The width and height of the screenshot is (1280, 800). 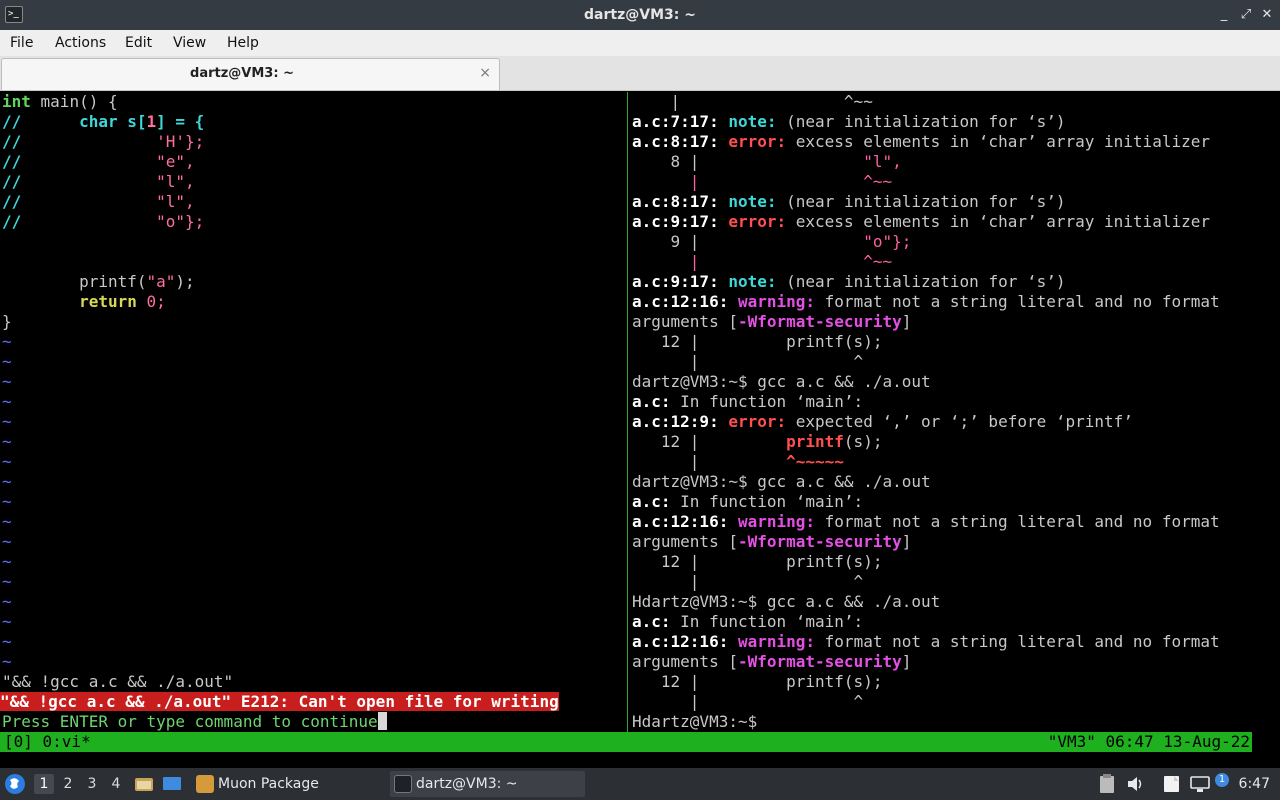 I want to click on menu-help: Help, so click(x=243, y=43).